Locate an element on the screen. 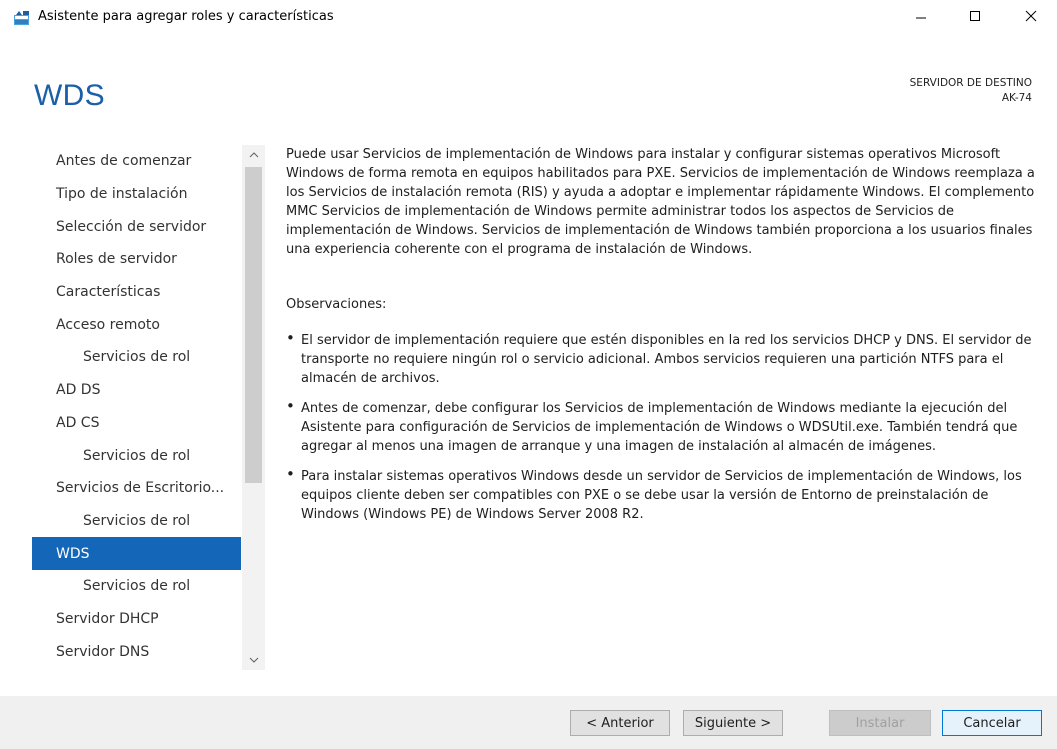 The image size is (1057, 749). maximize-button is located at coordinates (975, 16).